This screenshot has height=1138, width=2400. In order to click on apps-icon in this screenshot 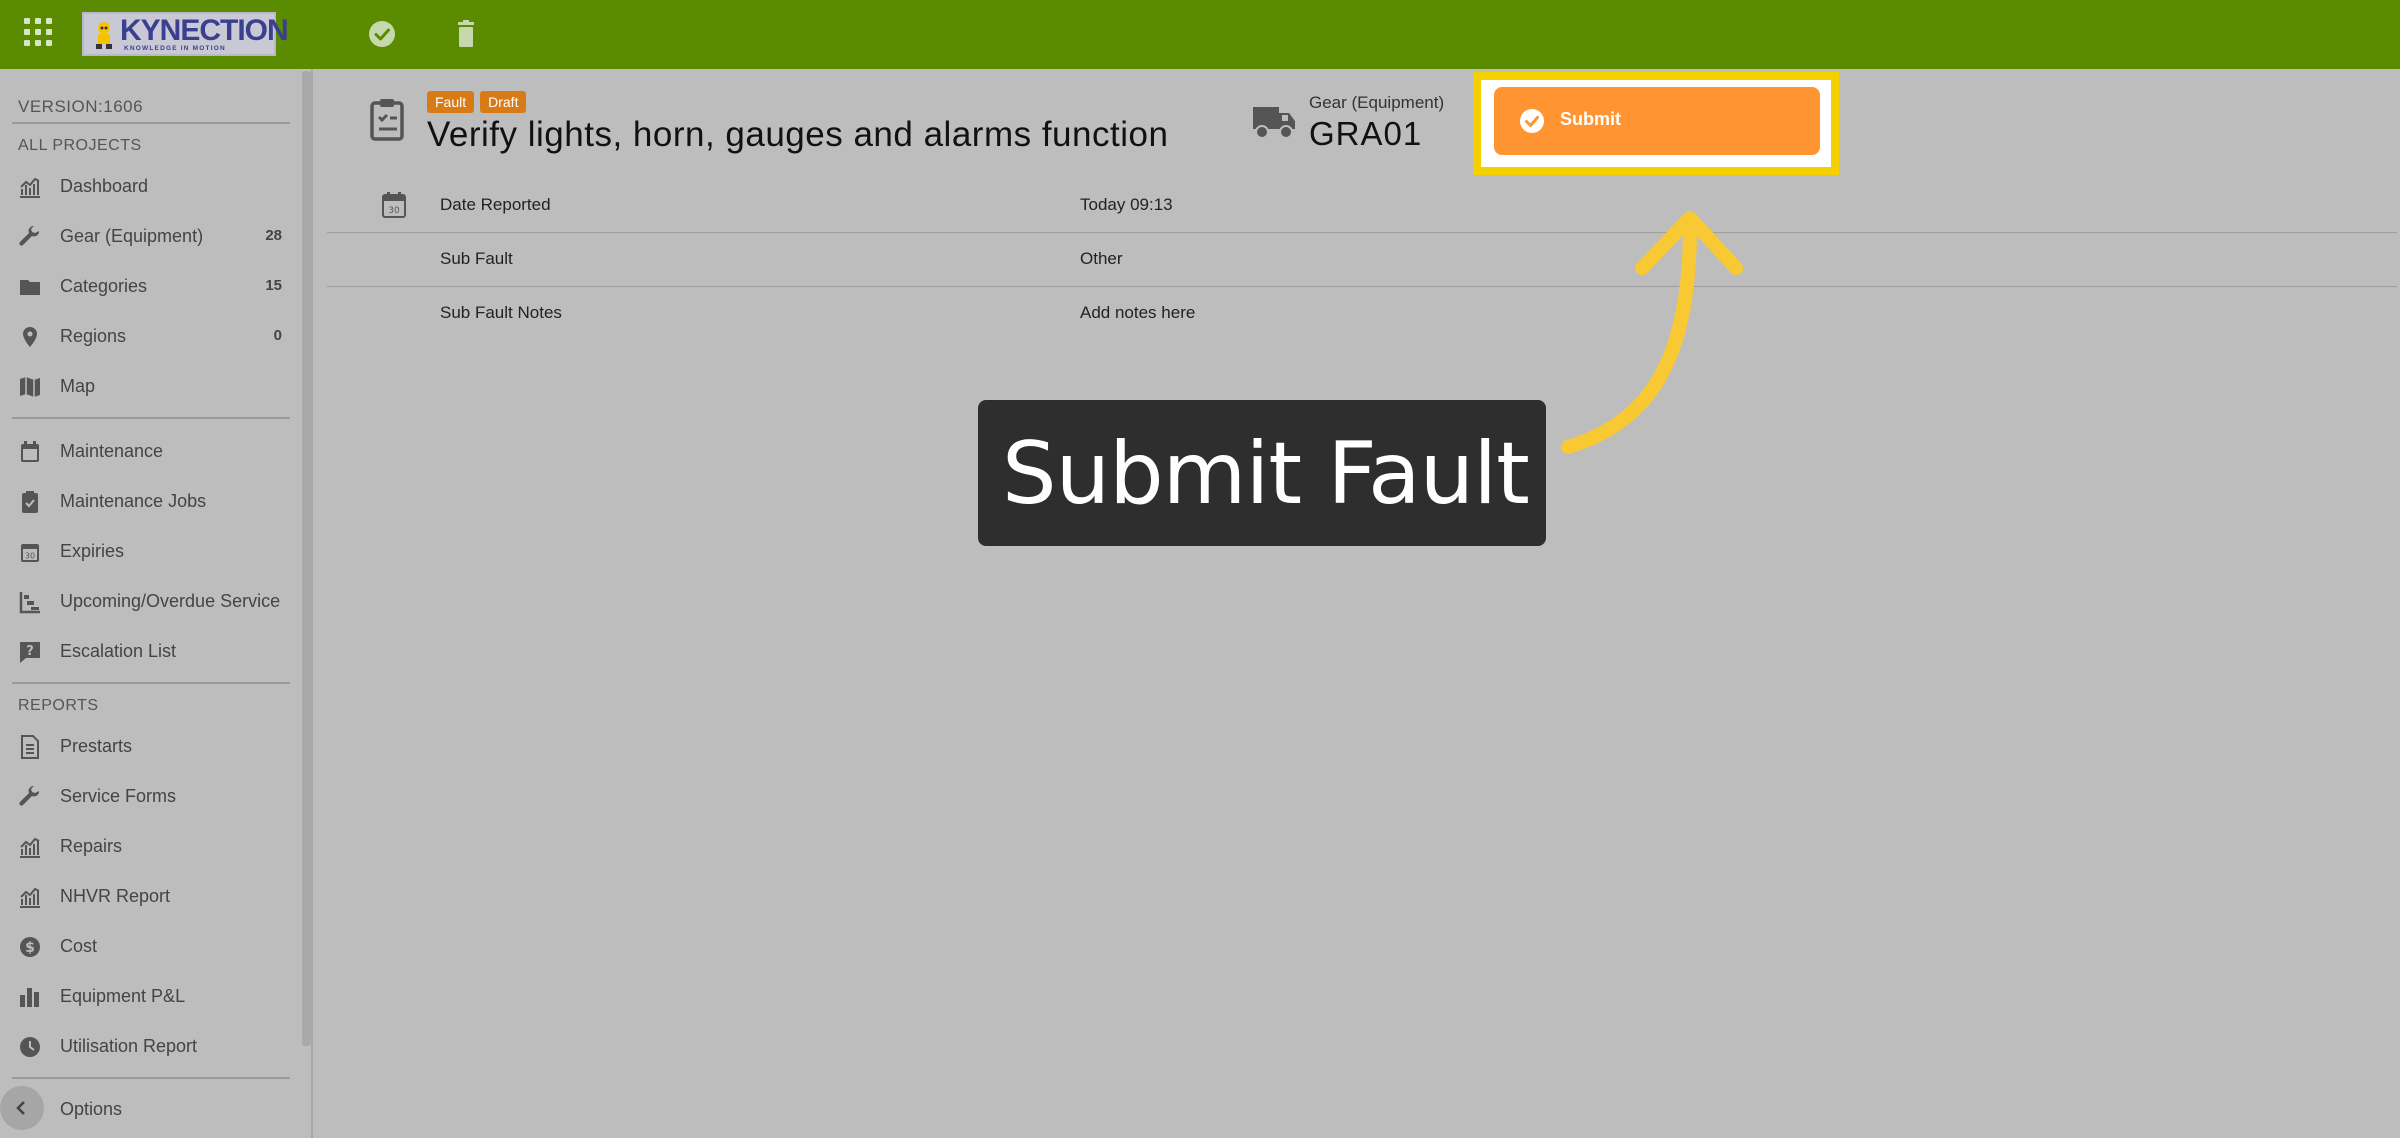, I will do `click(38, 32)`.